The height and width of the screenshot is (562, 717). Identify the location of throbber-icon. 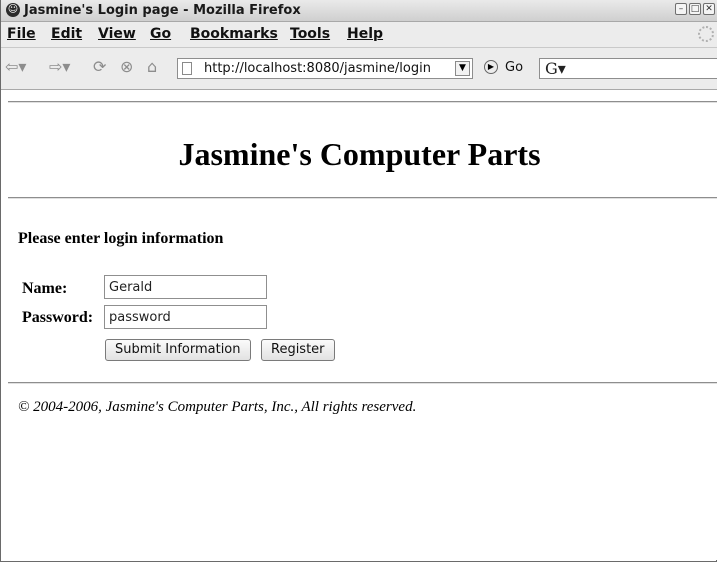
(706, 34).